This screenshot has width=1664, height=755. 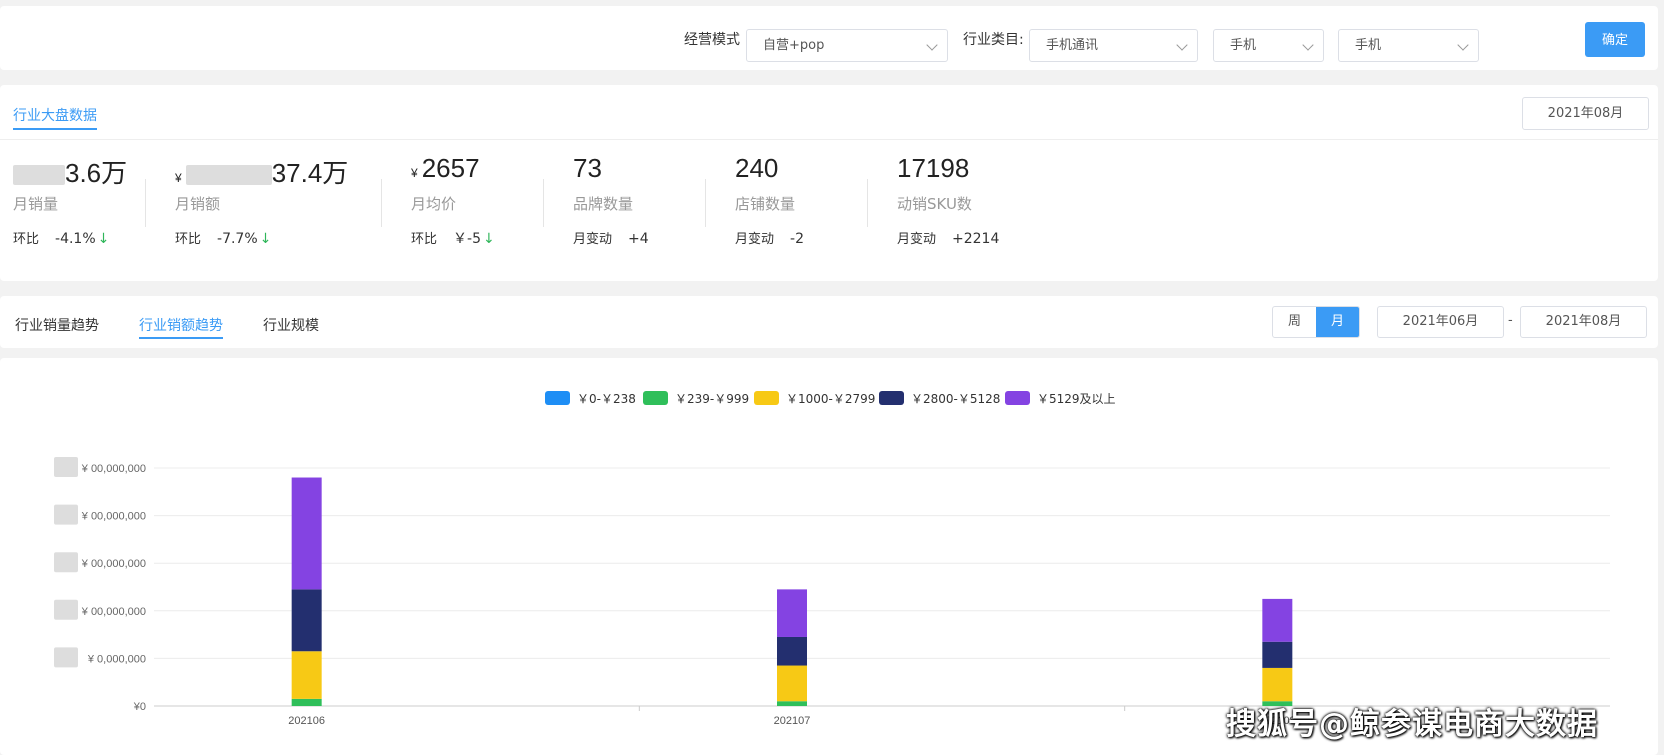 What do you see at coordinates (306, 721) in the screenshot?
I see `x-tick-label: 202106` at bounding box center [306, 721].